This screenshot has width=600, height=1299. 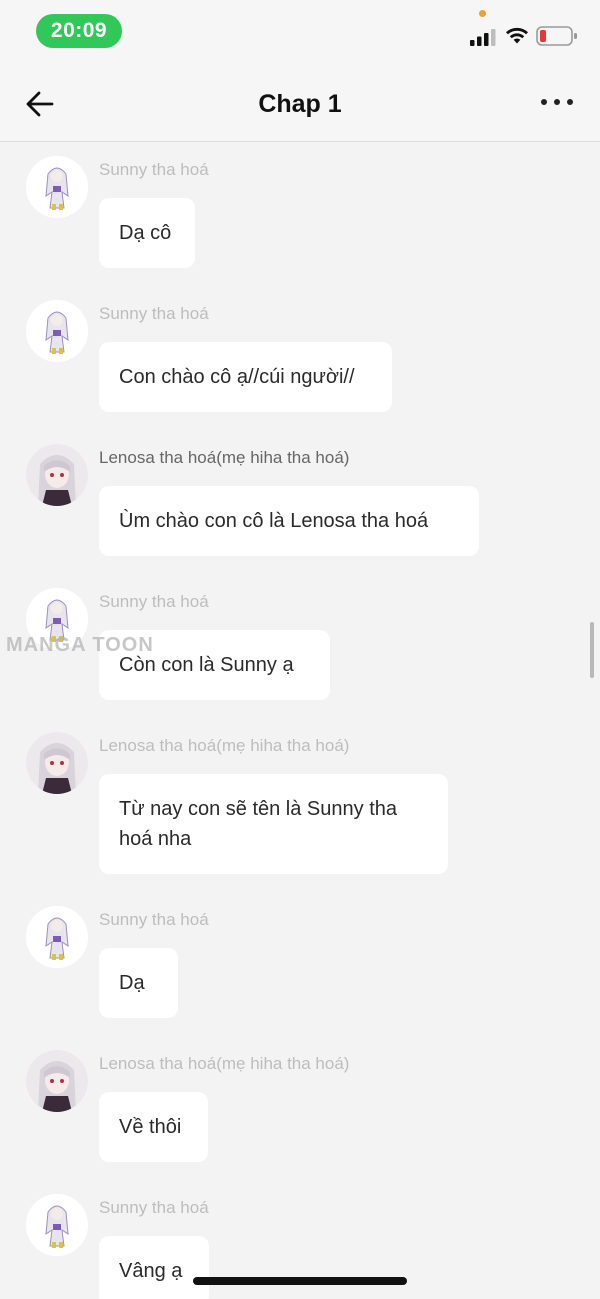 What do you see at coordinates (138, 983) in the screenshot?
I see `message-bubble: Dạ` at bounding box center [138, 983].